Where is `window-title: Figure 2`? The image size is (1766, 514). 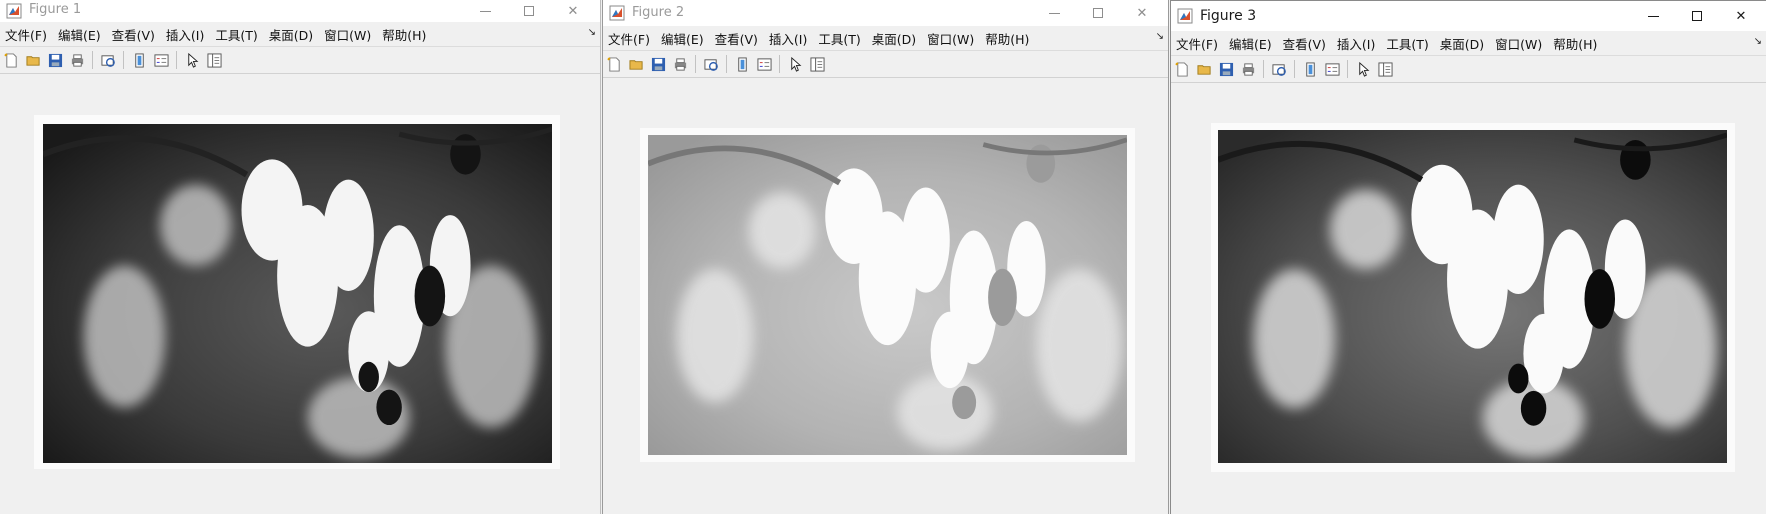
window-title: Figure 2 is located at coordinates (658, 12).